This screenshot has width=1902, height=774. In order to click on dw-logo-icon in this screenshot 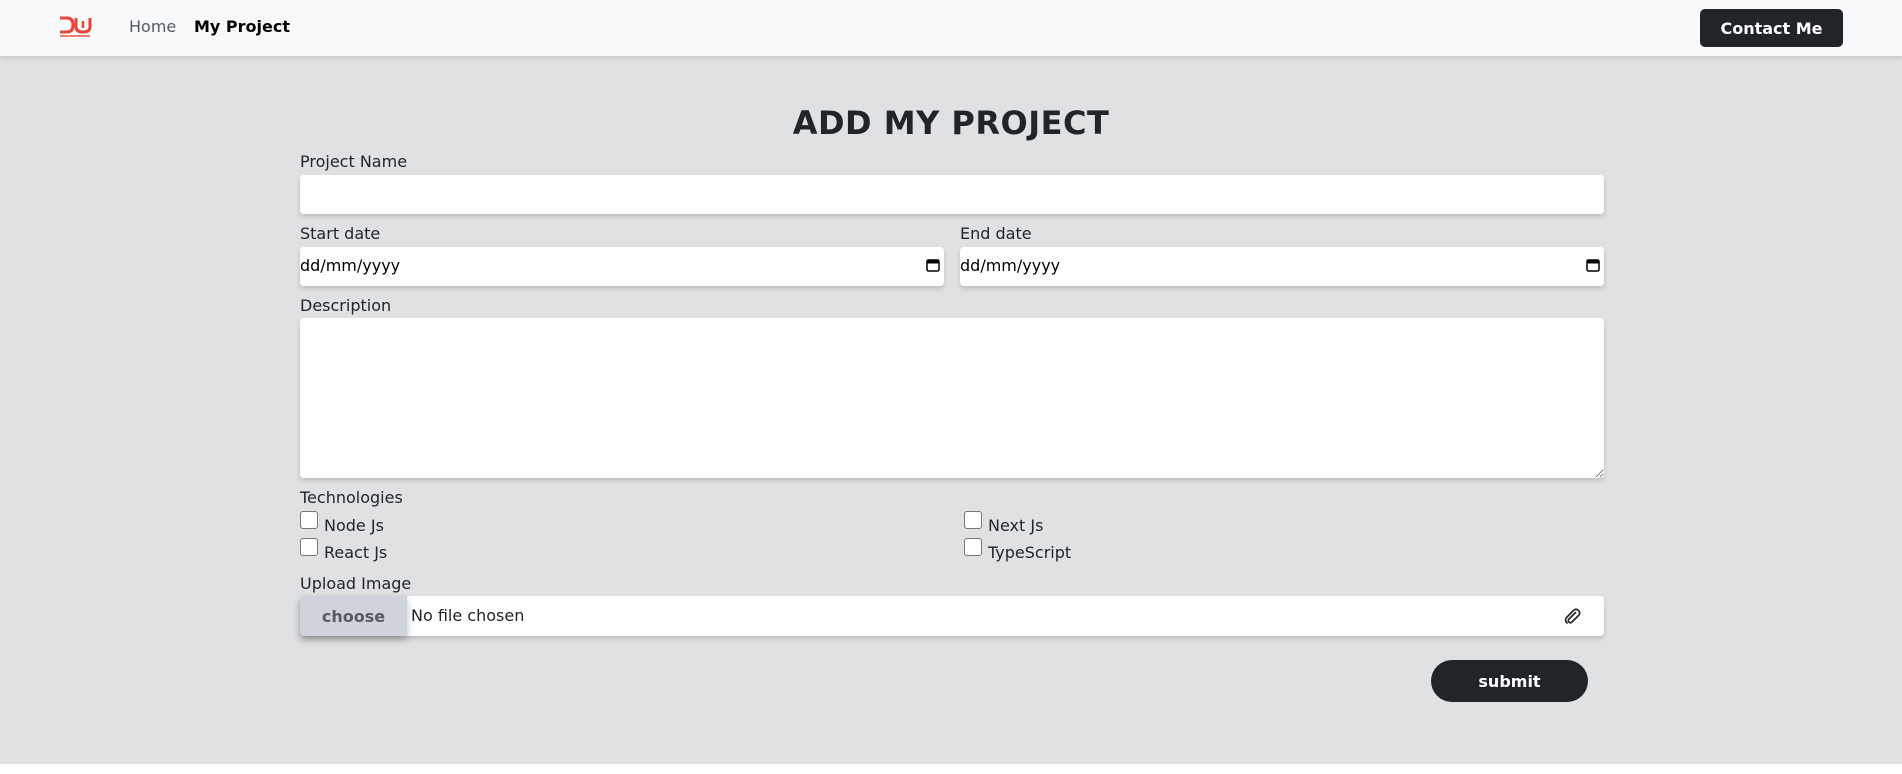, I will do `click(75, 28)`.